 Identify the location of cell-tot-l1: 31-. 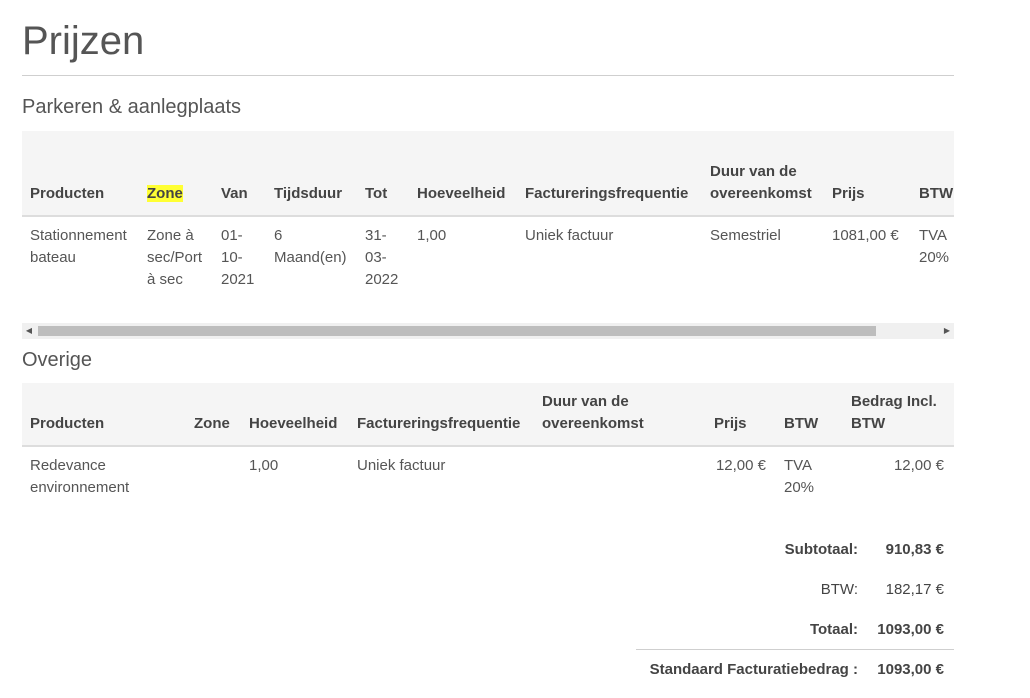
(376, 235).